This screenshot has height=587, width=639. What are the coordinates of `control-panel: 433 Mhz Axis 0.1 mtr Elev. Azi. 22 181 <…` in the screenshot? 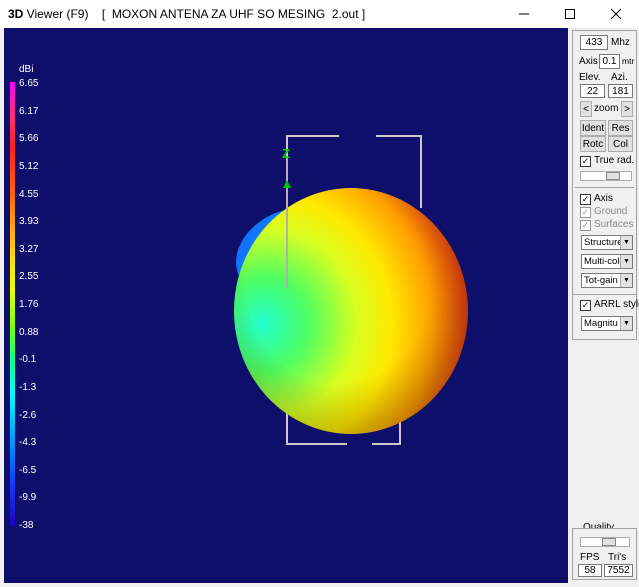 It's located at (604, 307).